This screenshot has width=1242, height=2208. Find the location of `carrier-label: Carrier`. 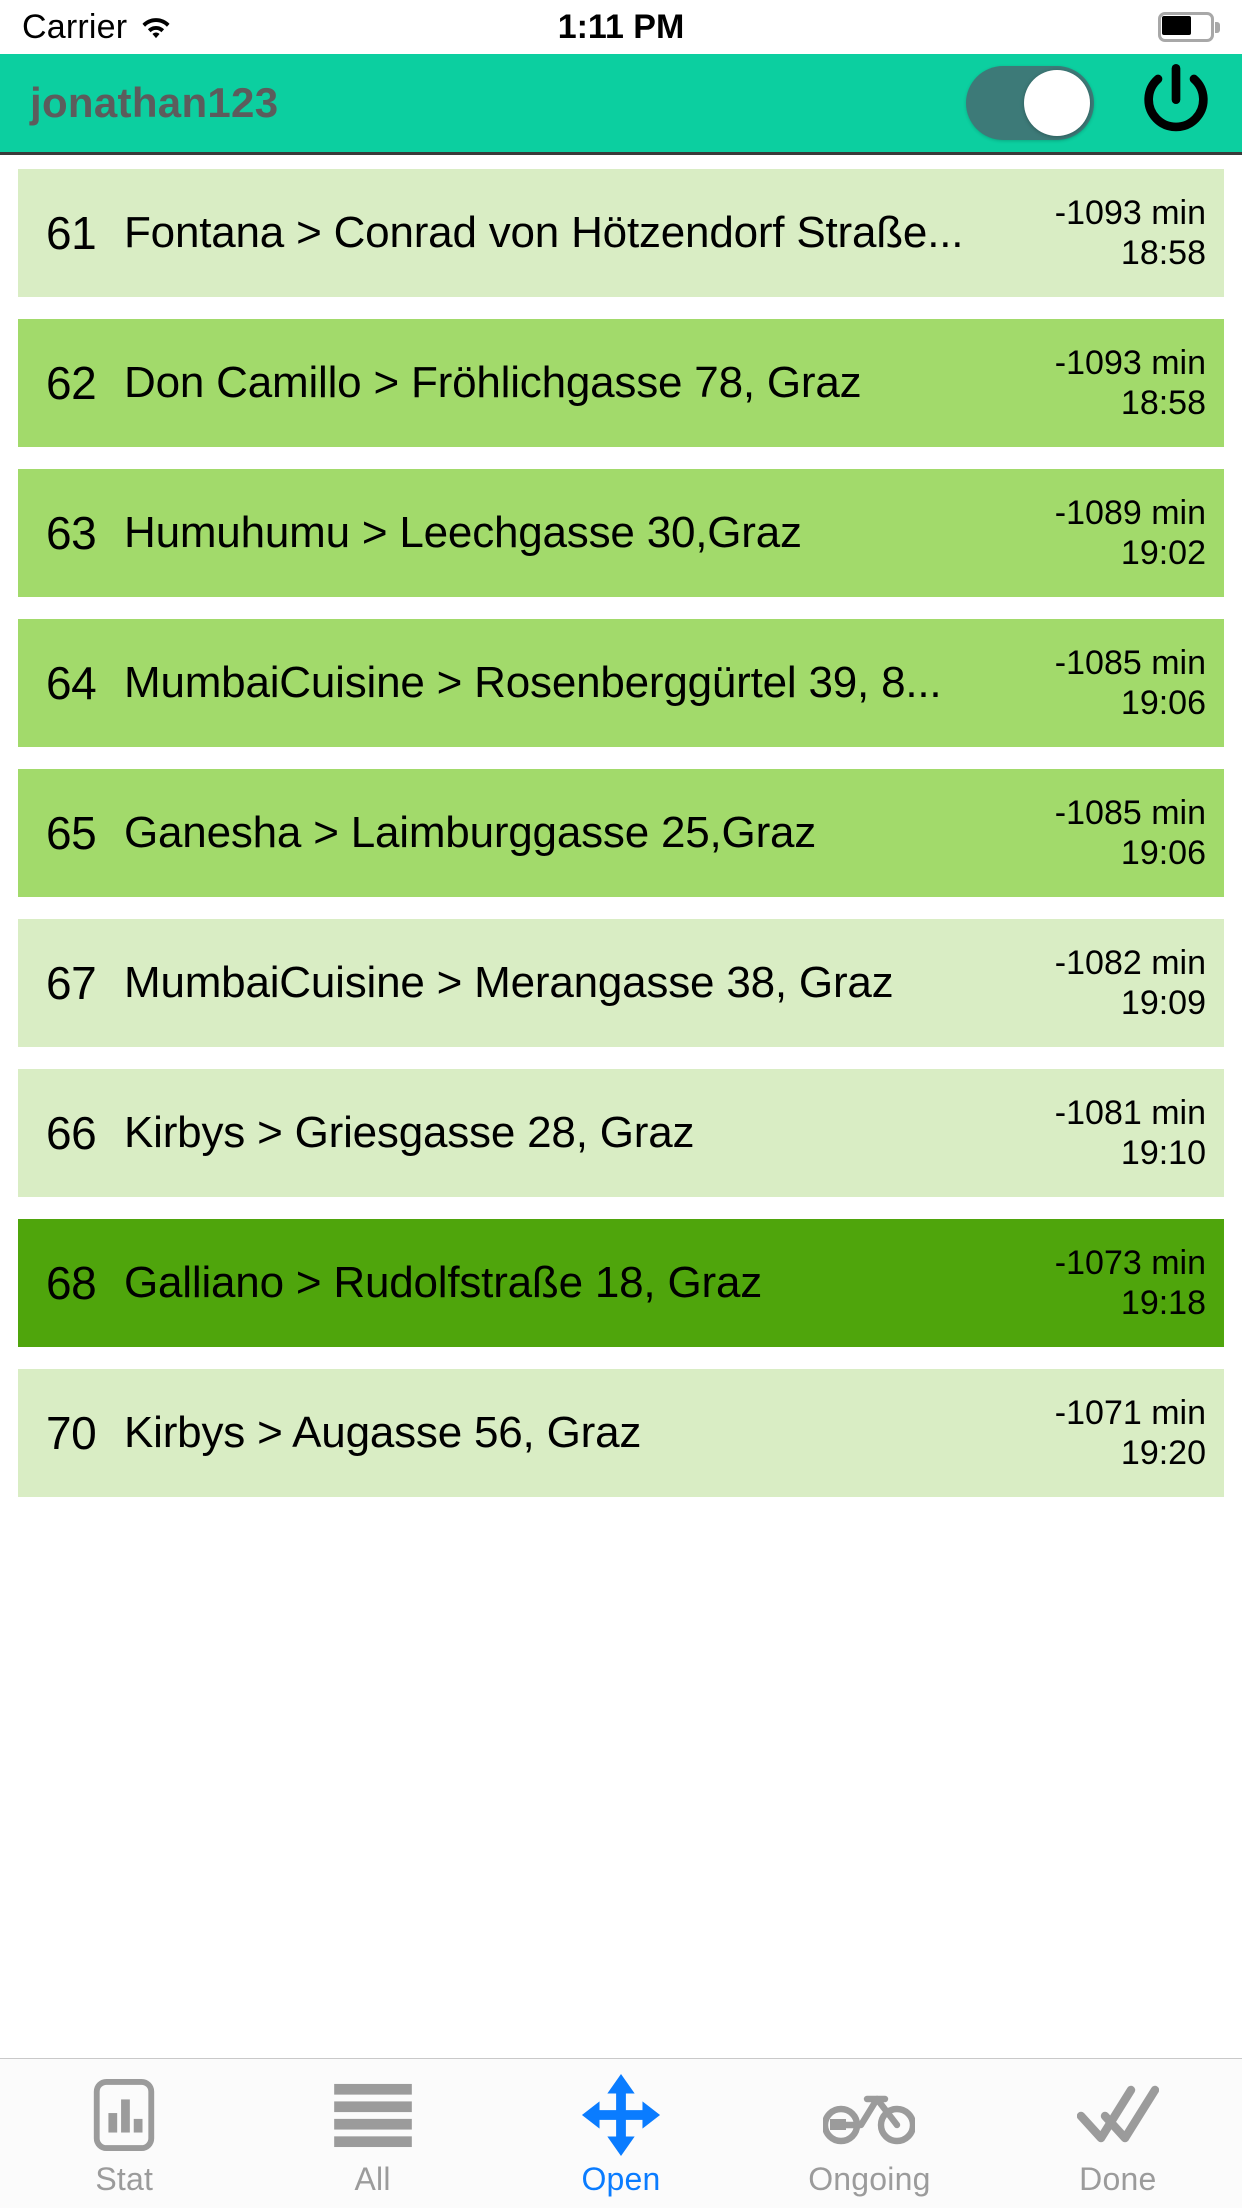

carrier-label: Carrier is located at coordinates (75, 26).